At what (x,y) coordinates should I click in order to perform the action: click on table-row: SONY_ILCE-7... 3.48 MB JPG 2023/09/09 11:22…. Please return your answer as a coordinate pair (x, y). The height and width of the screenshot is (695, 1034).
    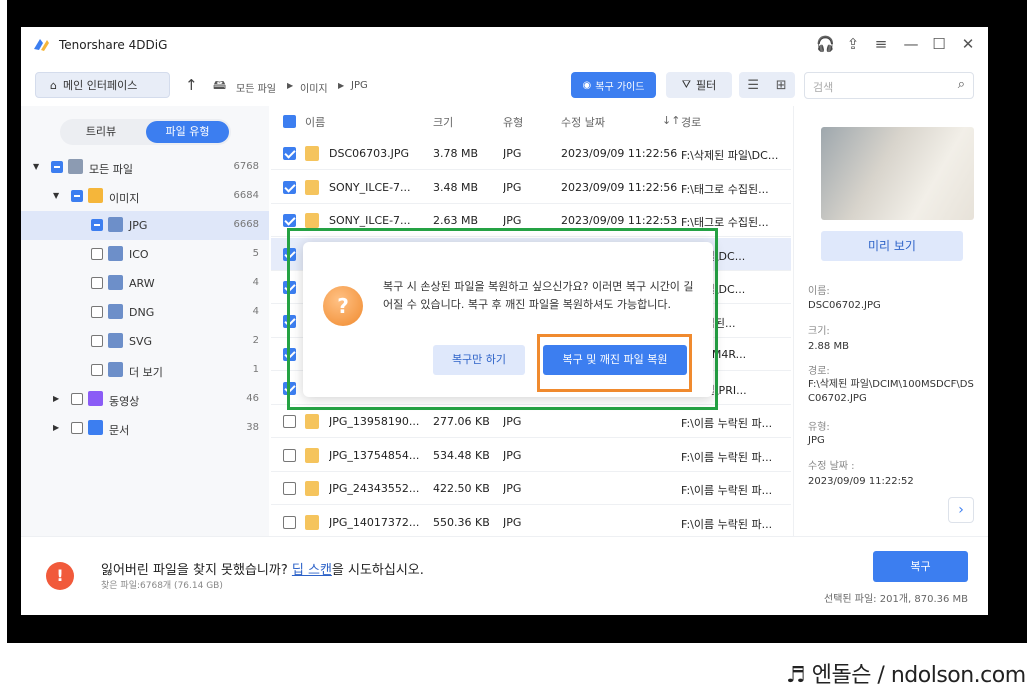
    Looking at the image, I should click on (531, 187).